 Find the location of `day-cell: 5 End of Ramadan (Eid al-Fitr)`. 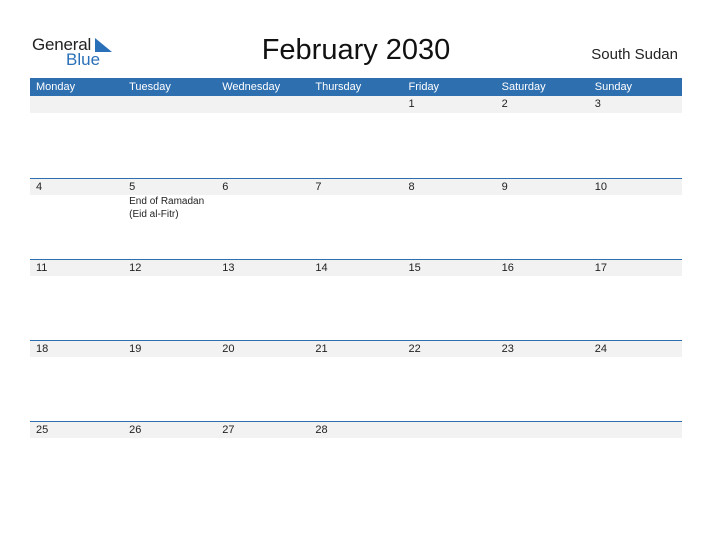

day-cell: 5 End of Ramadan (Eid al-Fitr) is located at coordinates (169, 200).